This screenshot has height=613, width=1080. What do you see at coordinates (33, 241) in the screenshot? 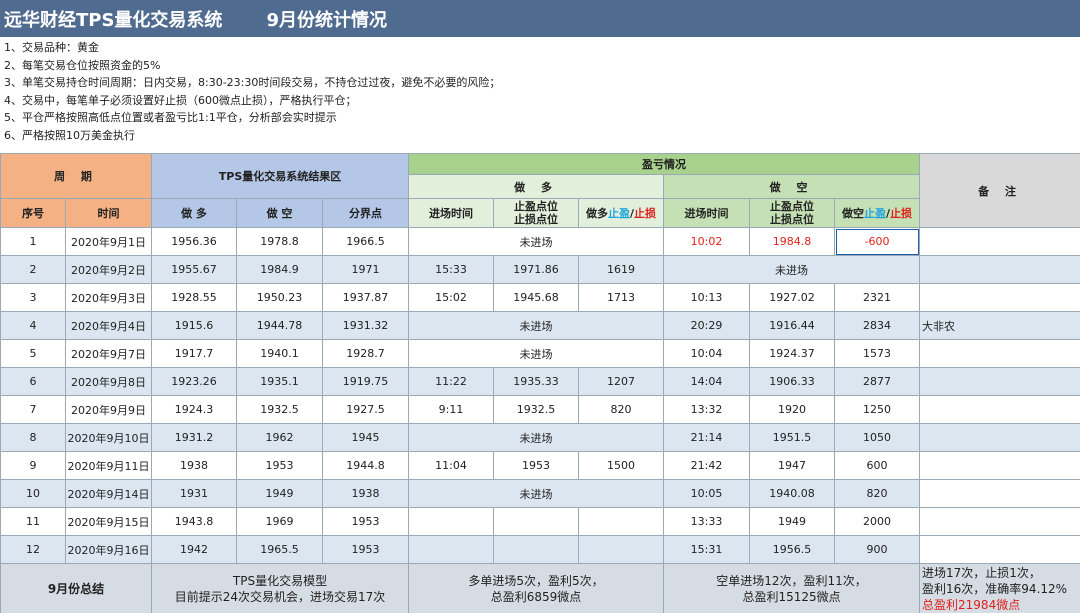
I see `seq-cell: 1` at bounding box center [33, 241].